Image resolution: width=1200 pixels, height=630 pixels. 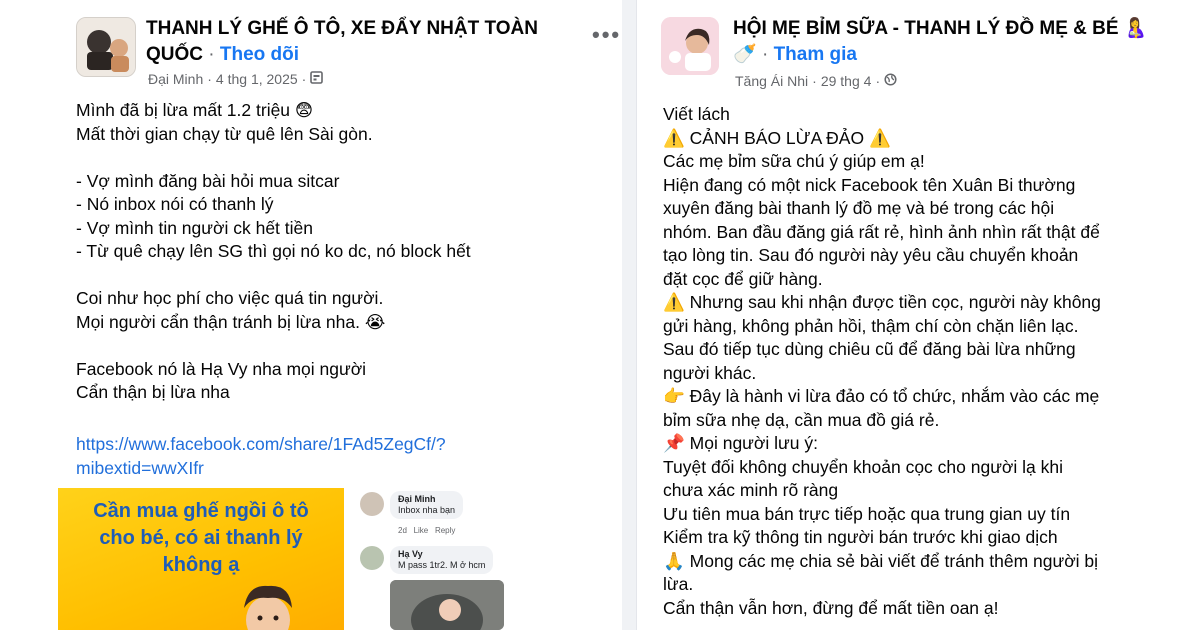 What do you see at coordinates (740, 443) in the screenshot?
I see `post-text-line: 📌 Mọi người lưu ý:` at bounding box center [740, 443].